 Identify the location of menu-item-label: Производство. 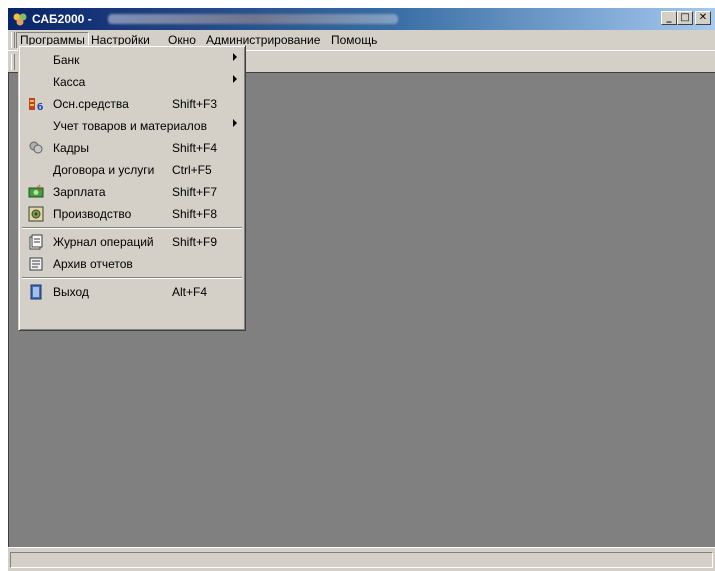
(92, 214).